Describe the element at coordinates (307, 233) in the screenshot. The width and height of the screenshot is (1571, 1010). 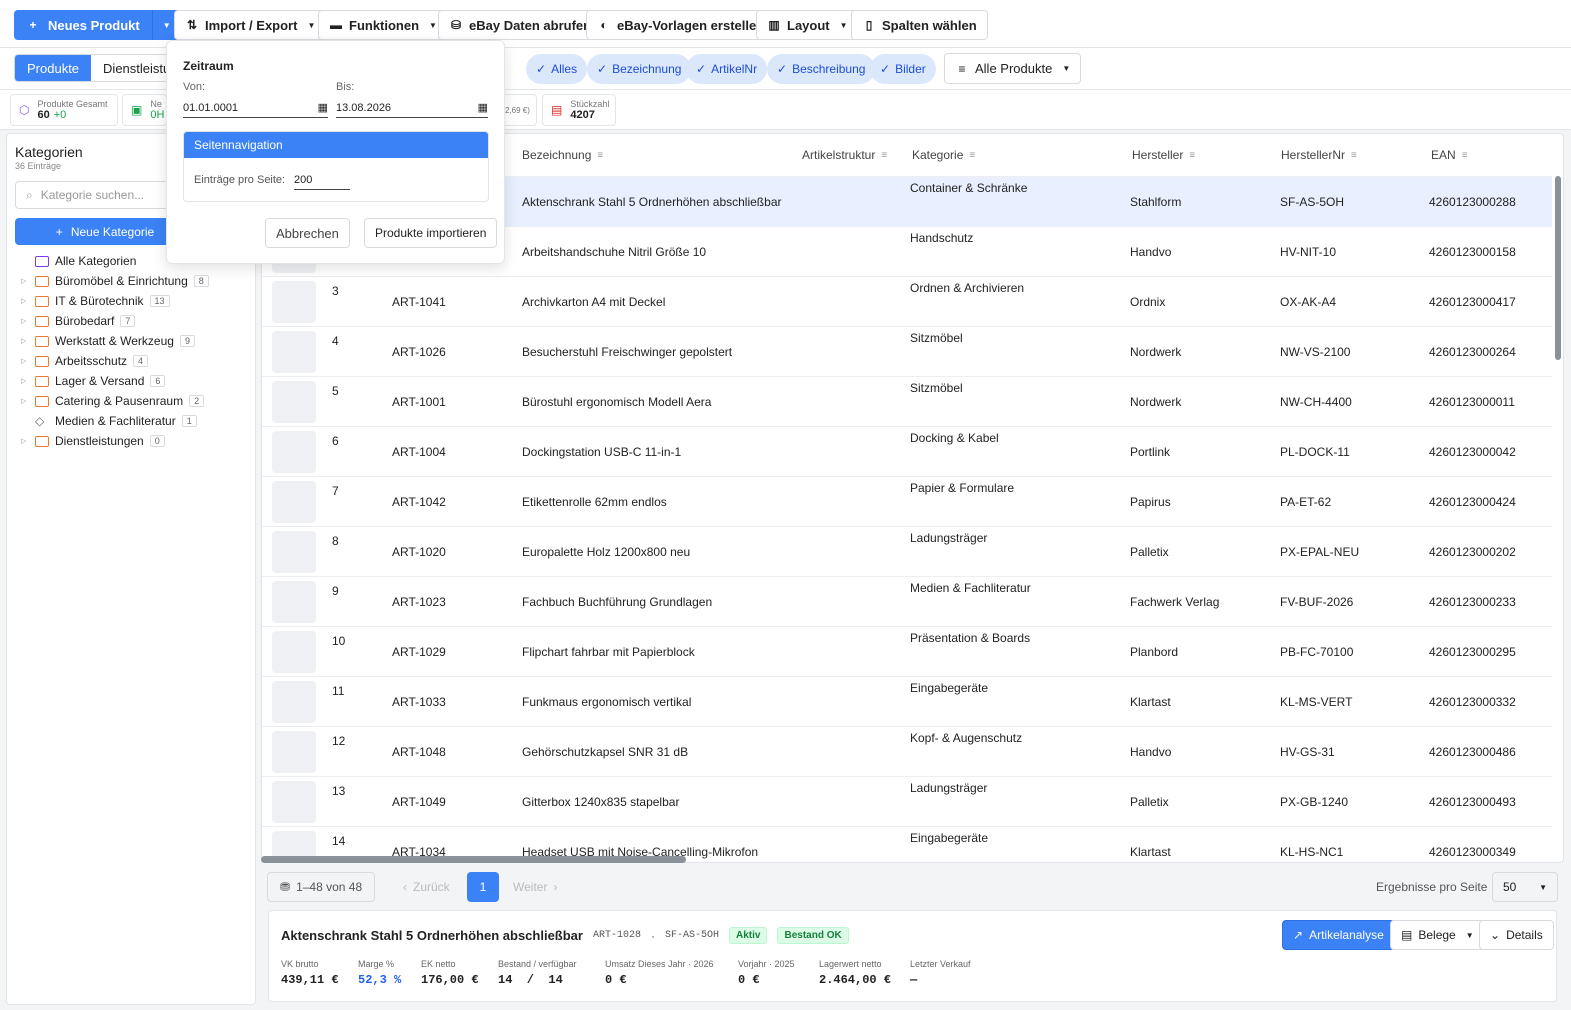
I see `cancel-button: Abbrechen` at that location.